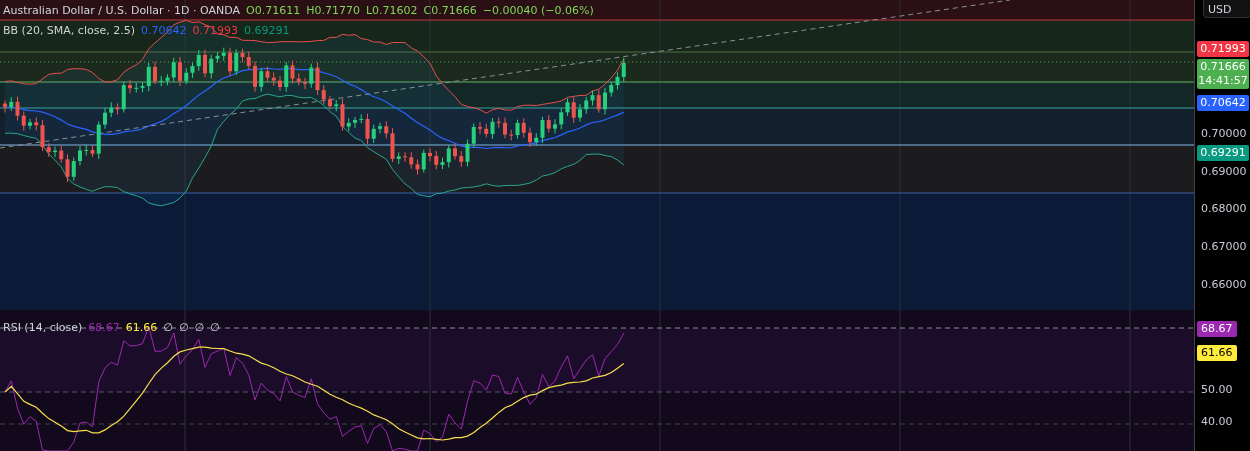 Image resolution: width=1250 pixels, height=451 pixels. I want to click on rsi-tick-label: 40.00, so click(1217, 421).